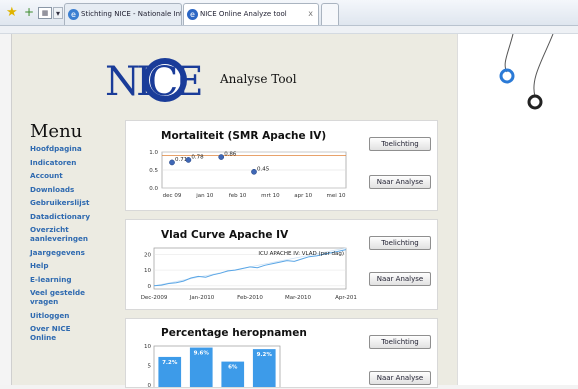 This screenshot has width=578, height=389. Describe the element at coordinates (197, 157) in the screenshot. I see `data-label: 0.78` at that location.